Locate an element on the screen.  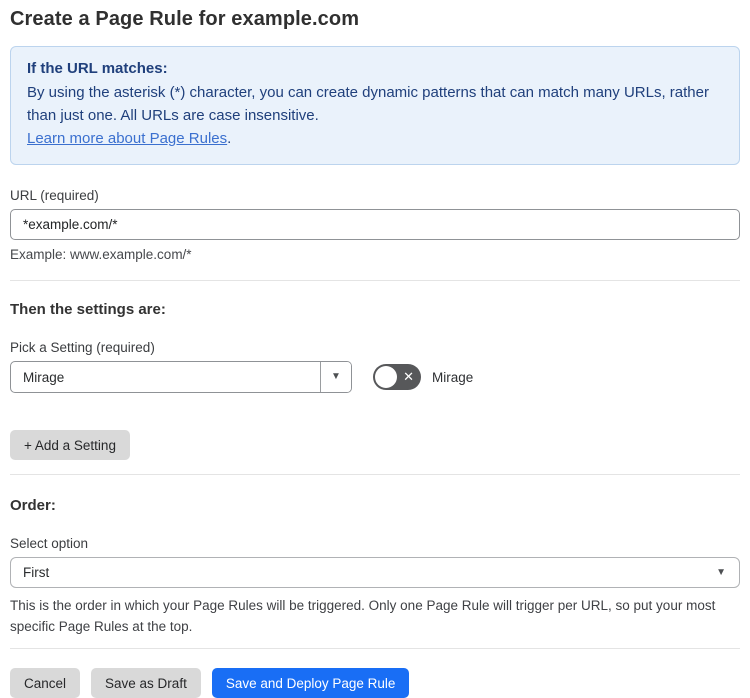
settings-section-heading: Then the settings are: is located at coordinates (88, 309).